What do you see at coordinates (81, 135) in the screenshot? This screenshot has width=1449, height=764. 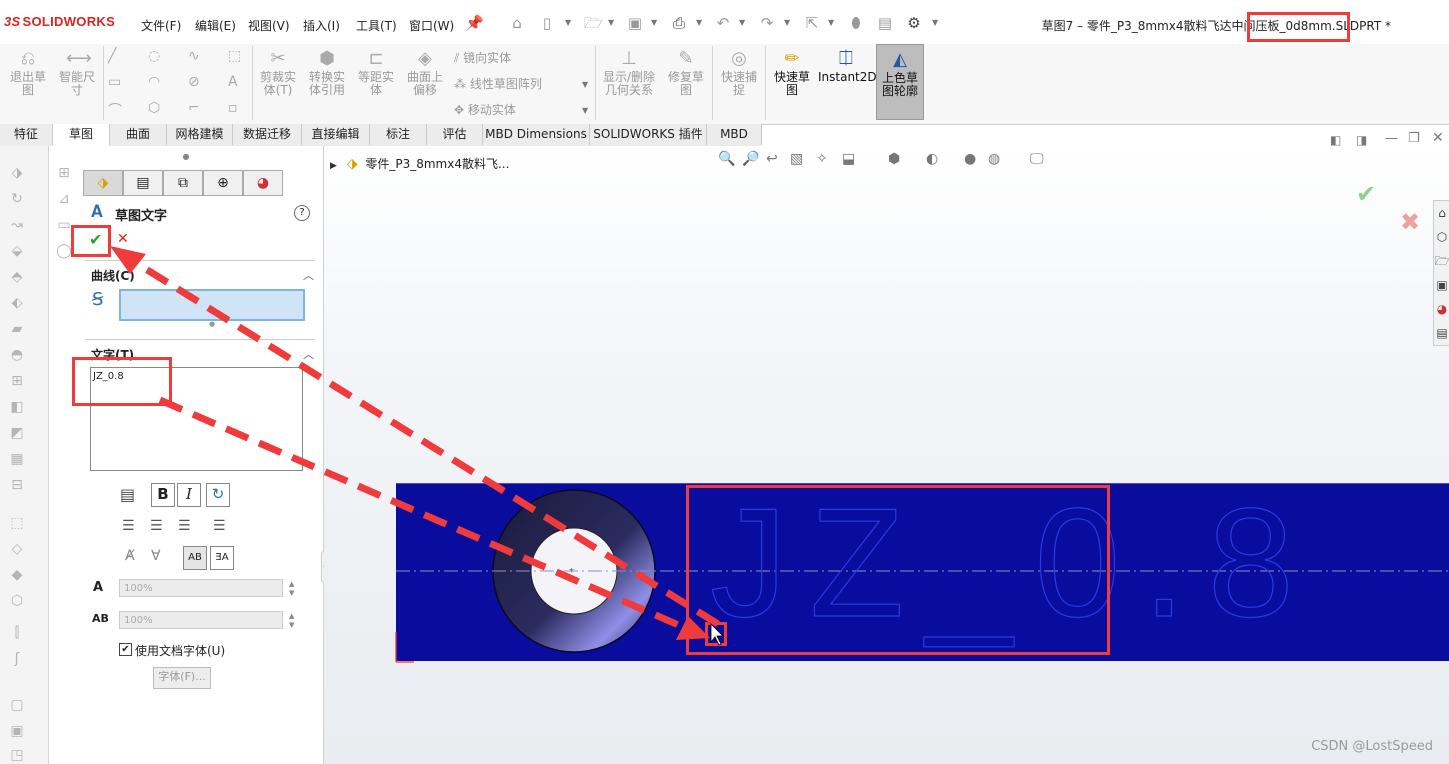 I see `tab-sketch: 草图` at bounding box center [81, 135].